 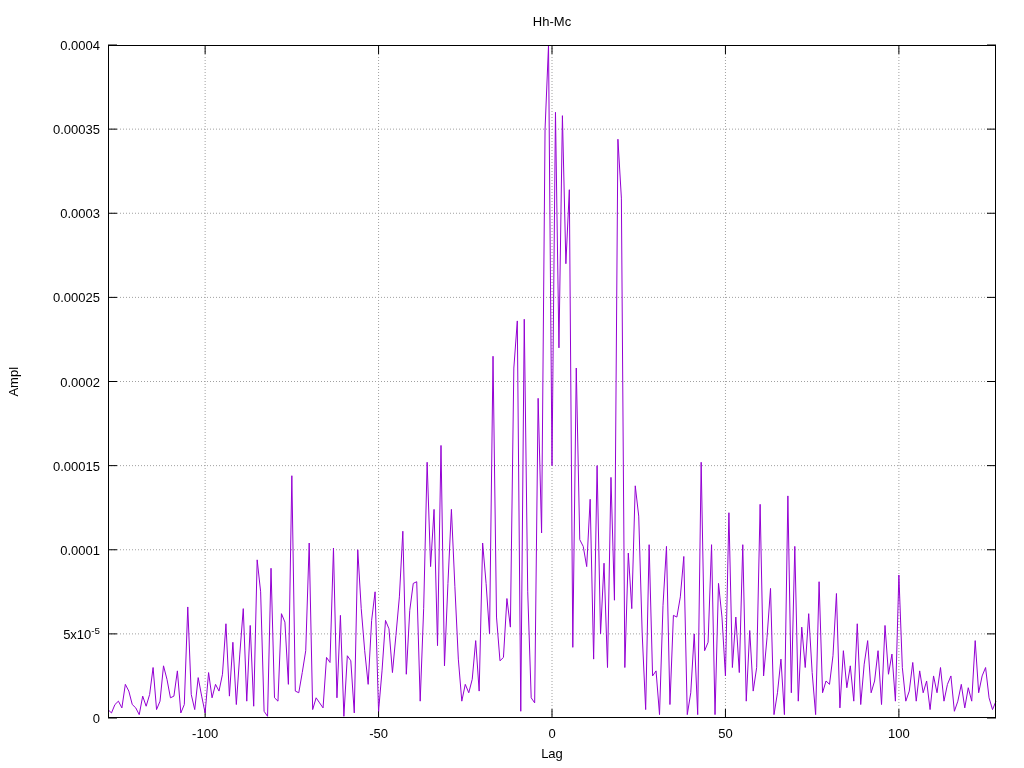 What do you see at coordinates (80, 550) in the screenshot?
I see `axis-tick-label: 0.0001` at bounding box center [80, 550].